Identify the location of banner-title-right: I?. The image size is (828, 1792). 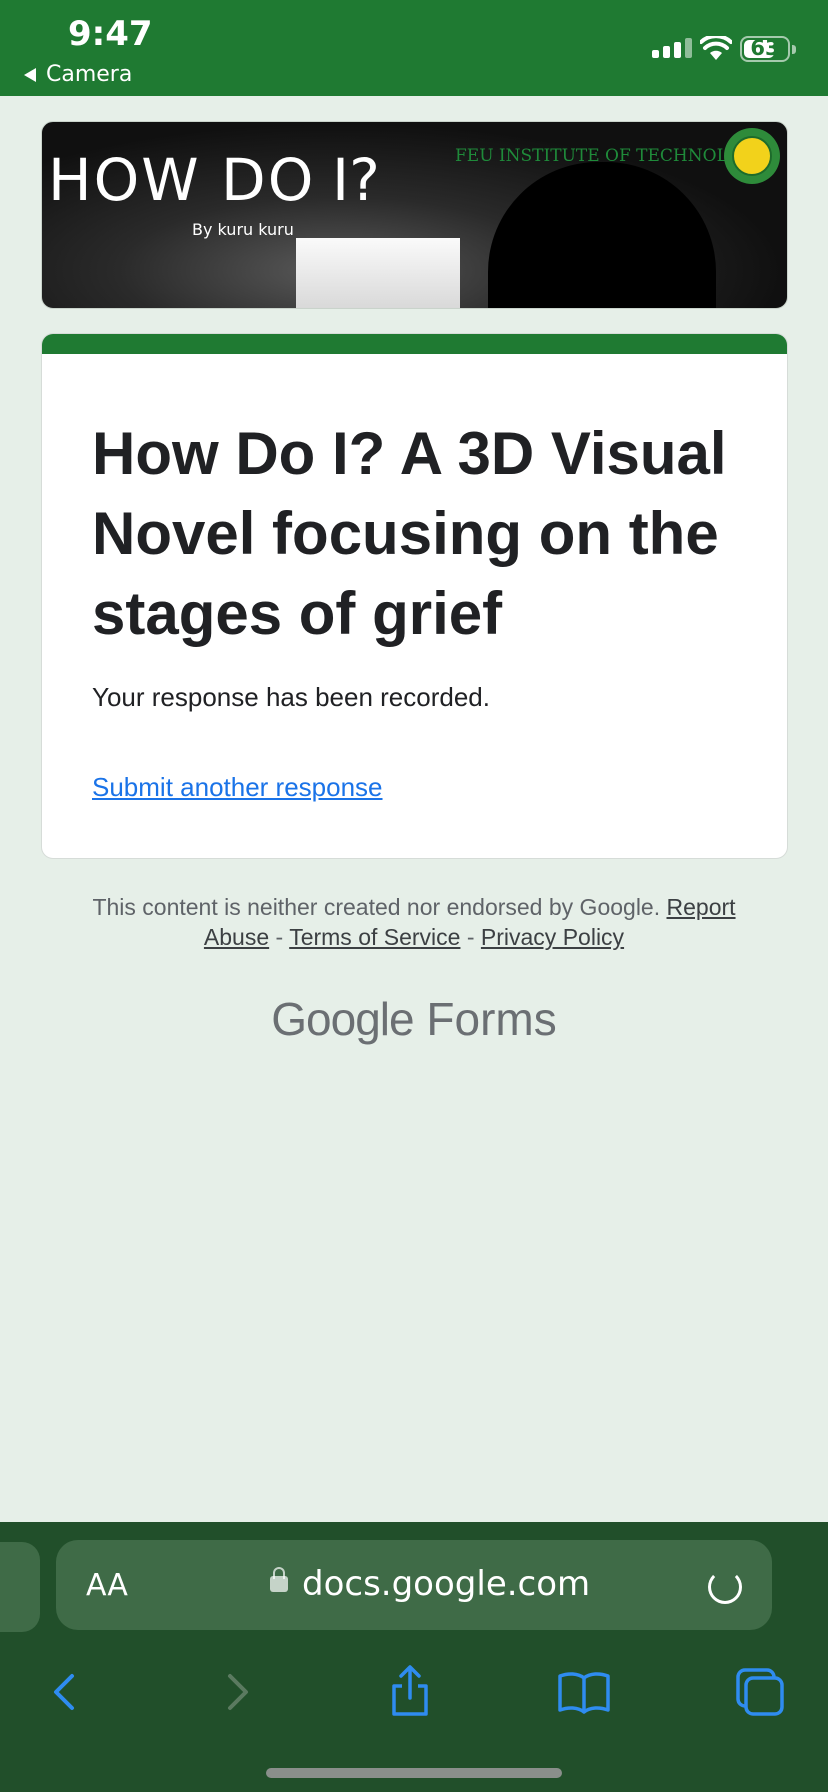
(356, 180).